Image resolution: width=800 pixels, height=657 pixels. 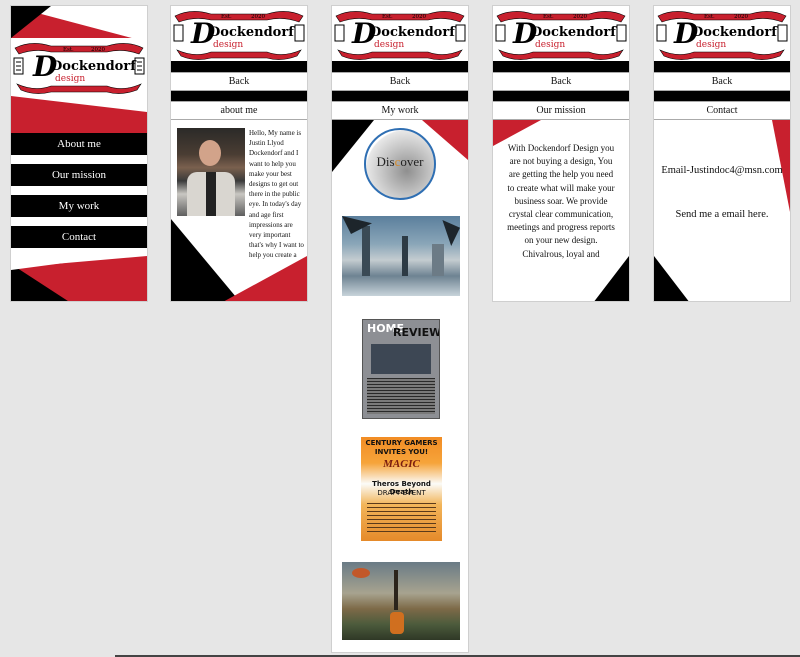 I want to click on magazine-title-2: REVIEW, so click(x=416, y=332).